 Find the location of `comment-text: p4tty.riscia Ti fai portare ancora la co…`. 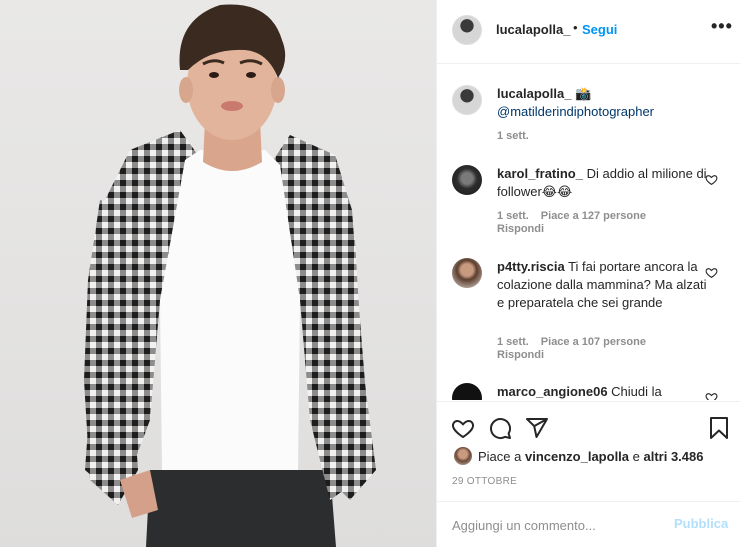

comment-text: p4tty.riscia Ti fai portare ancora la co… is located at coordinates (604, 285).